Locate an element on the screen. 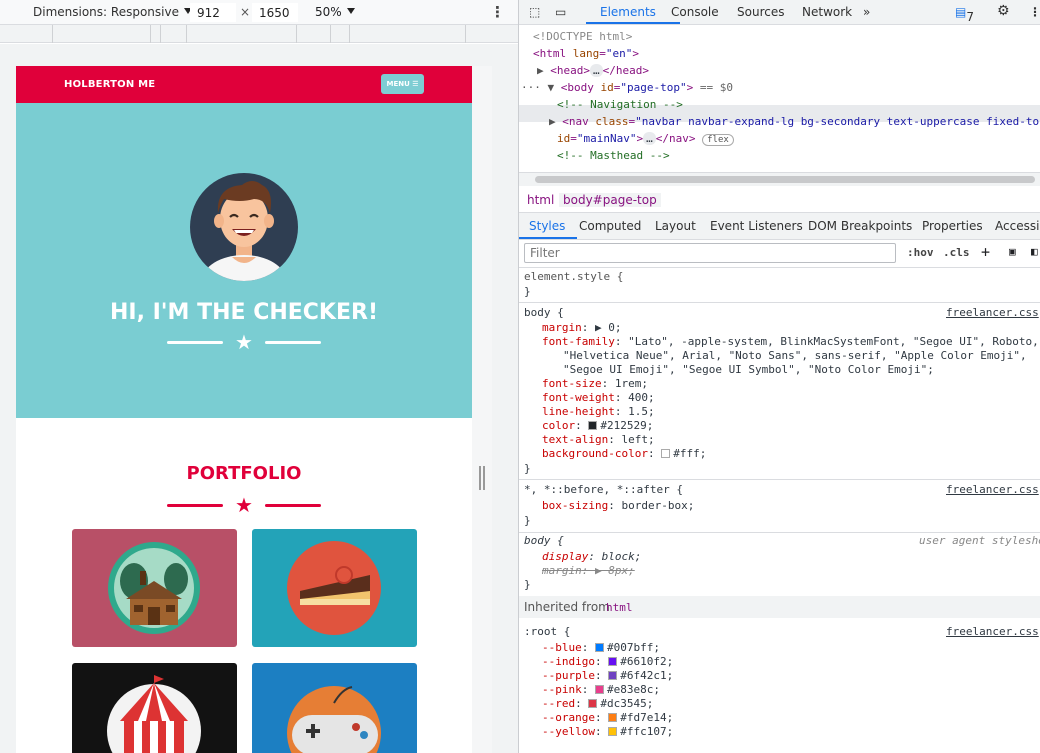 The image size is (1040, 753). decl-var-orange: --orange: #fd7e14; is located at coordinates (607, 717).